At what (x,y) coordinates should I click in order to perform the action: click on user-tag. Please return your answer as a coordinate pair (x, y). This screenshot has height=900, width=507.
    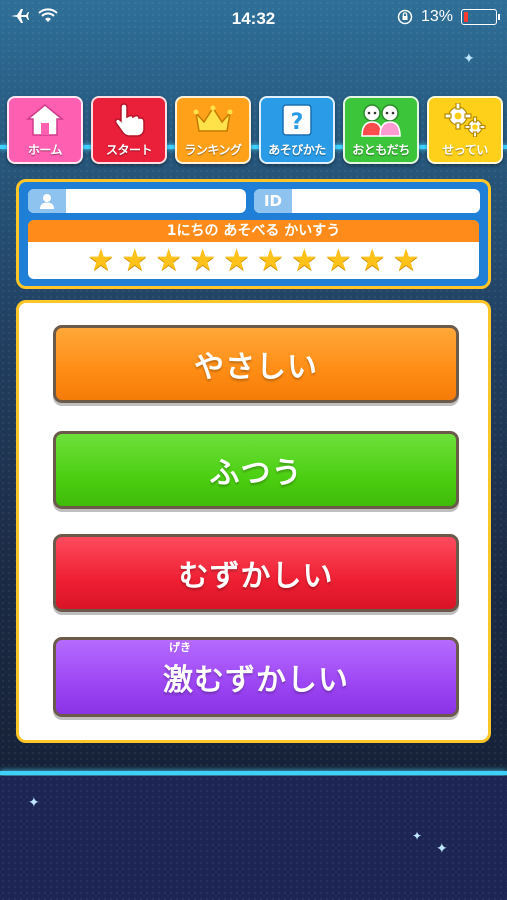
    Looking at the image, I should click on (47, 201).